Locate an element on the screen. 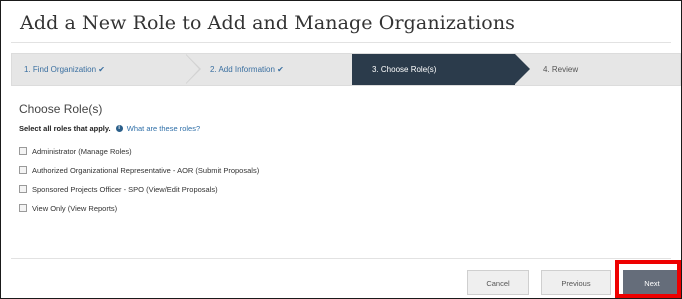 Image resolution: width=682 pixels, height=299 pixels. role-label: Administrator (Manage Roles) is located at coordinates (82, 151).